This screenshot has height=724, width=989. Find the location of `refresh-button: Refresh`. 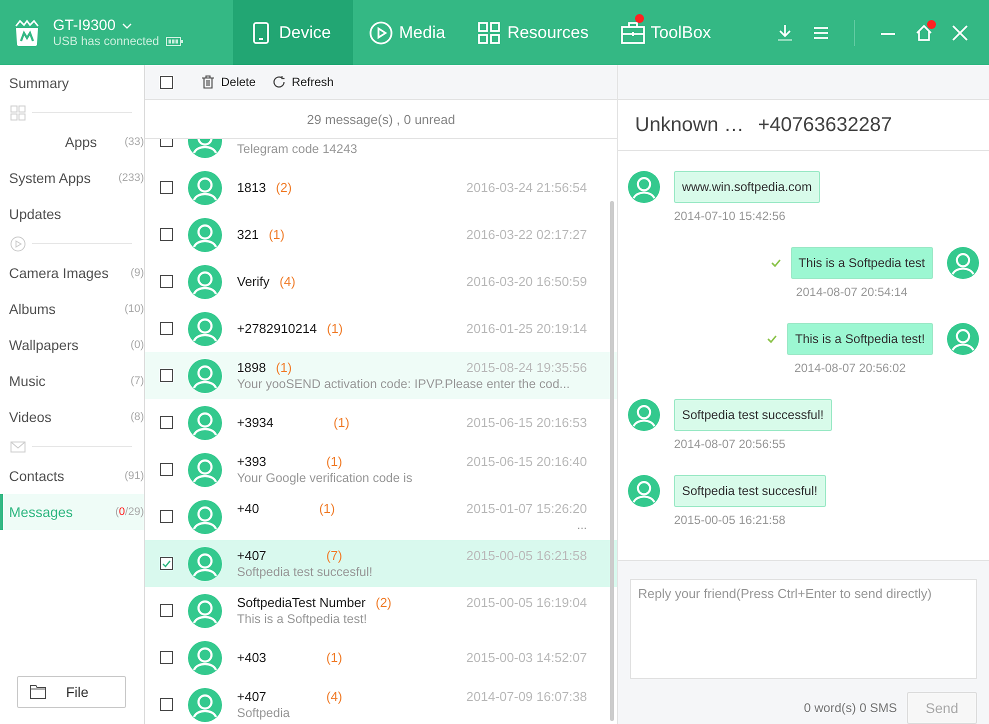

refresh-button: Refresh is located at coordinates (303, 82).